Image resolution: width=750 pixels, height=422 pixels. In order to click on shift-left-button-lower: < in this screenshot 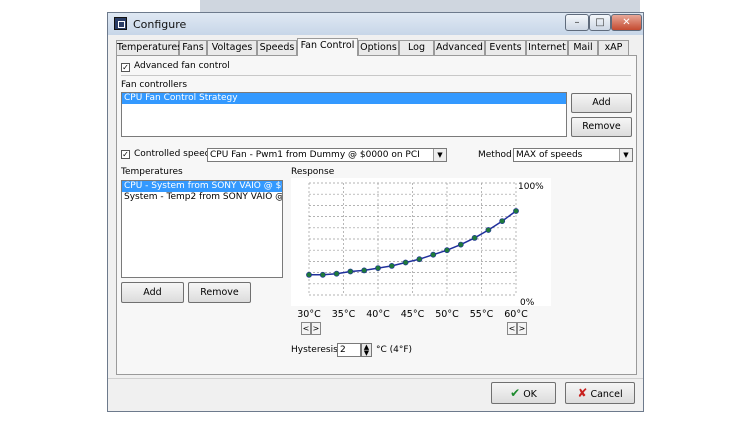, I will do `click(306, 328)`.